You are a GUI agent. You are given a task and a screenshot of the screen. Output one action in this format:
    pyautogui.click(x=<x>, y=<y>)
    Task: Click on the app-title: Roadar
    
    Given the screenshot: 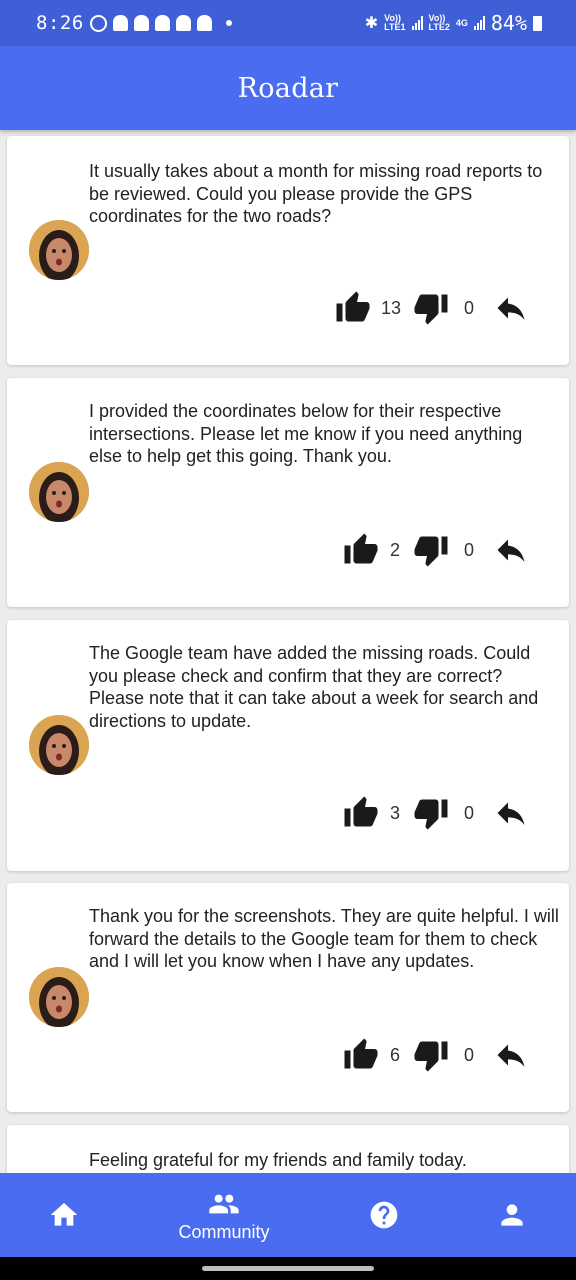 What is the action you would take?
    pyautogui.click(x=288, y=88)
    